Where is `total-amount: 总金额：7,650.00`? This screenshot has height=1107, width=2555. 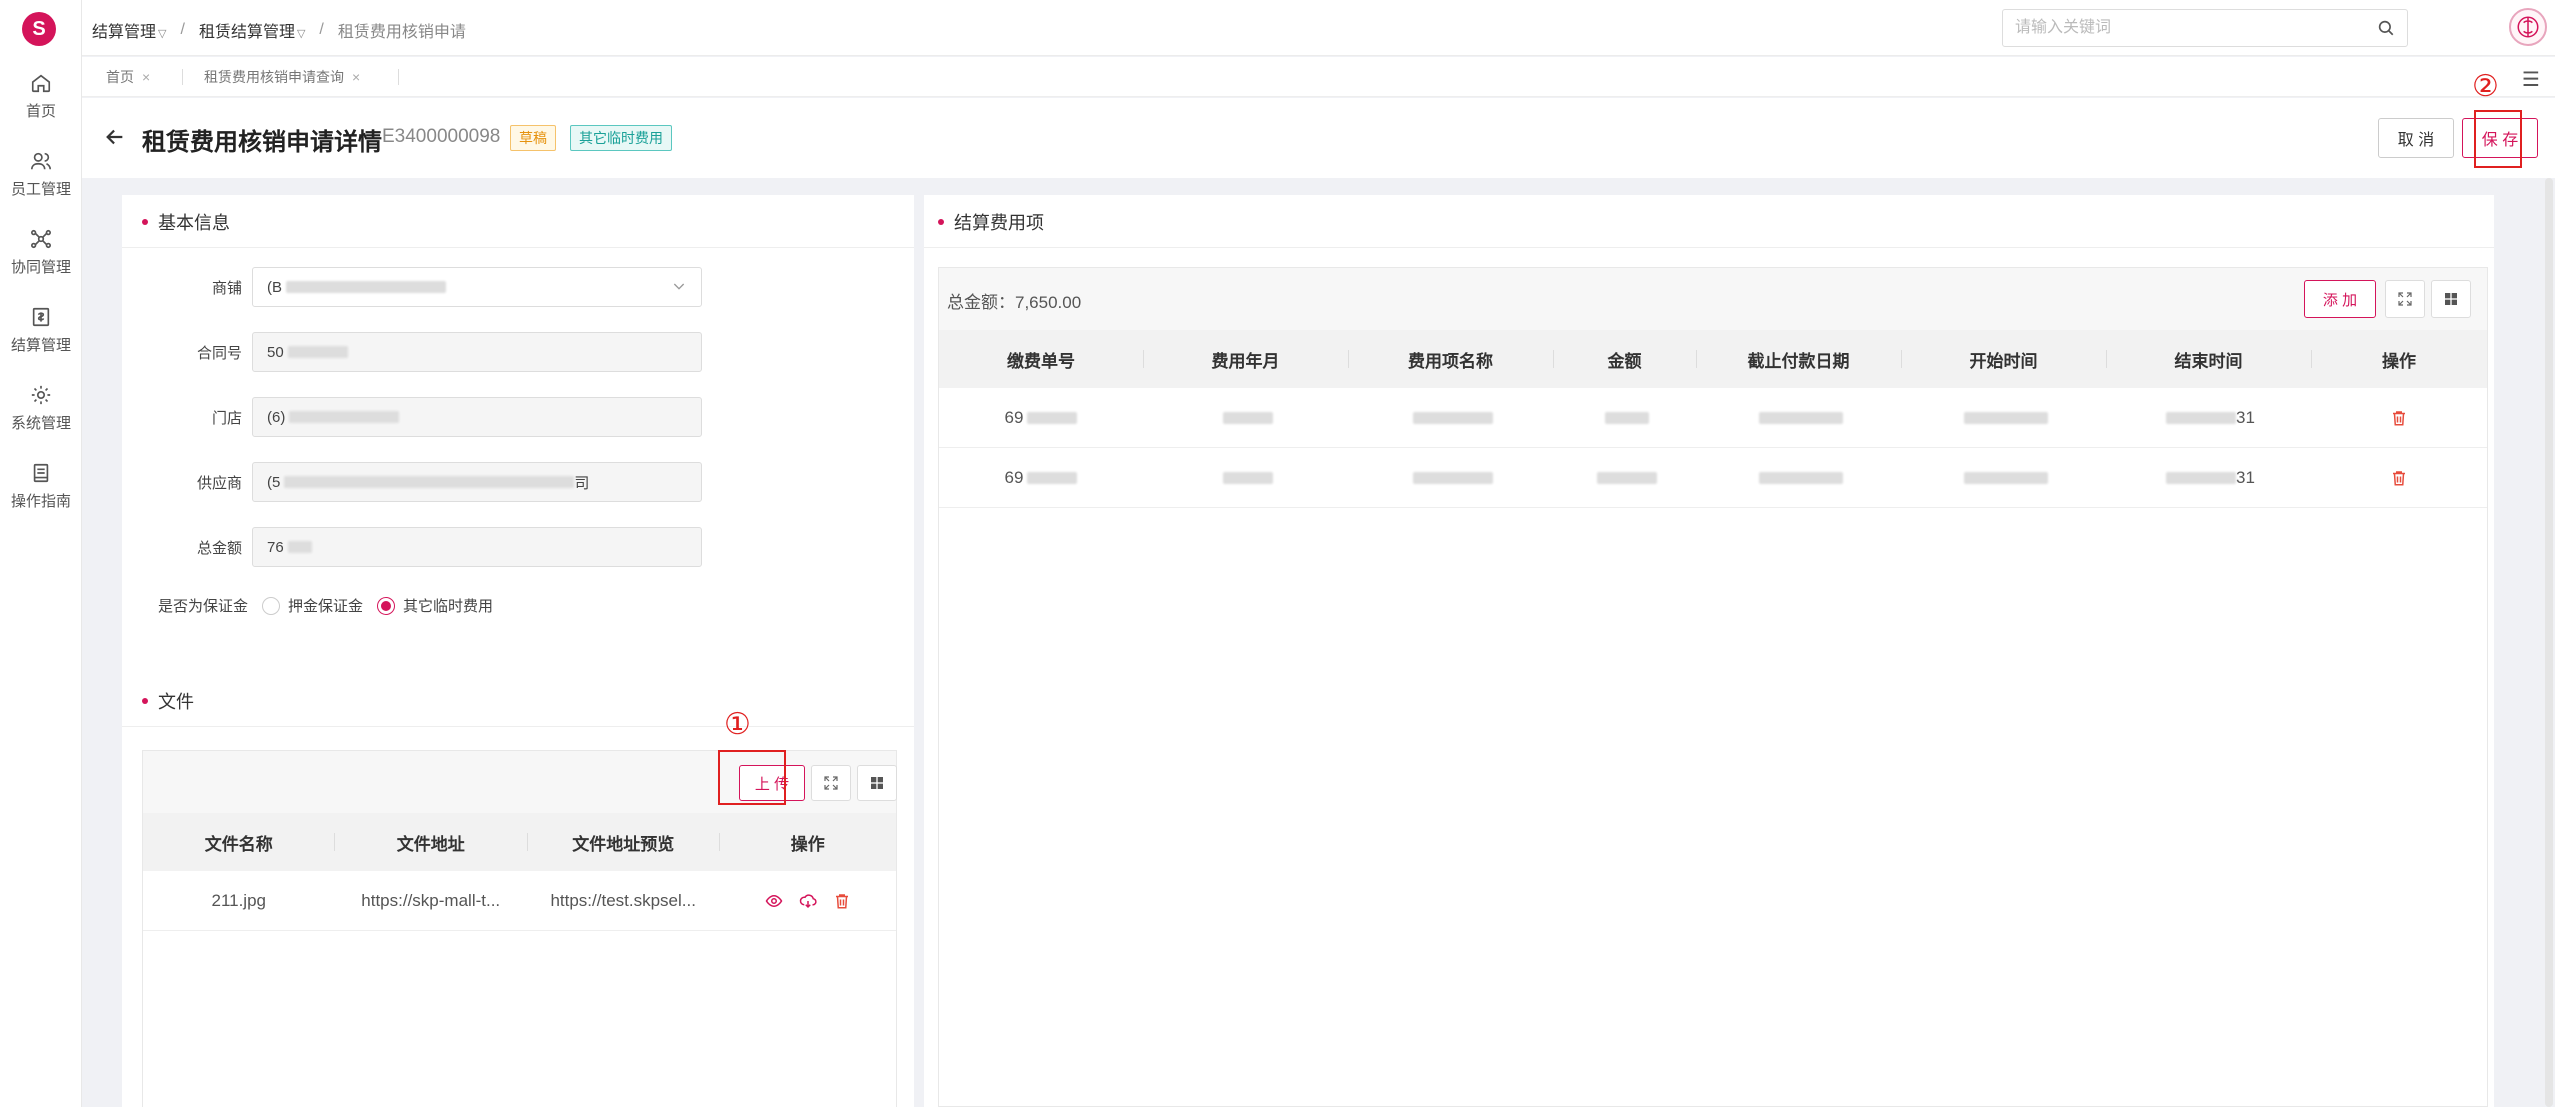 total-amount: 总金额：7,650.00 is located at coordinates (1014, 302).